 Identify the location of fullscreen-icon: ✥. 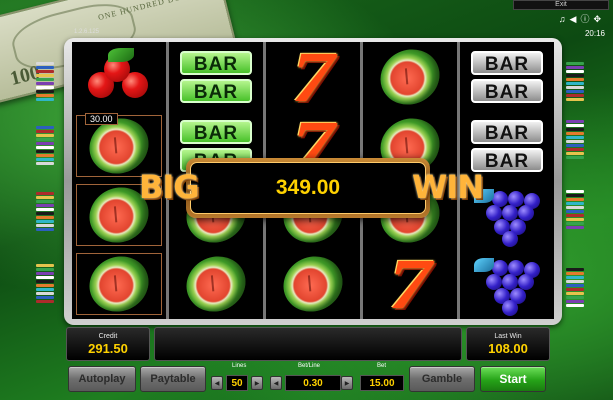
(599, 19).